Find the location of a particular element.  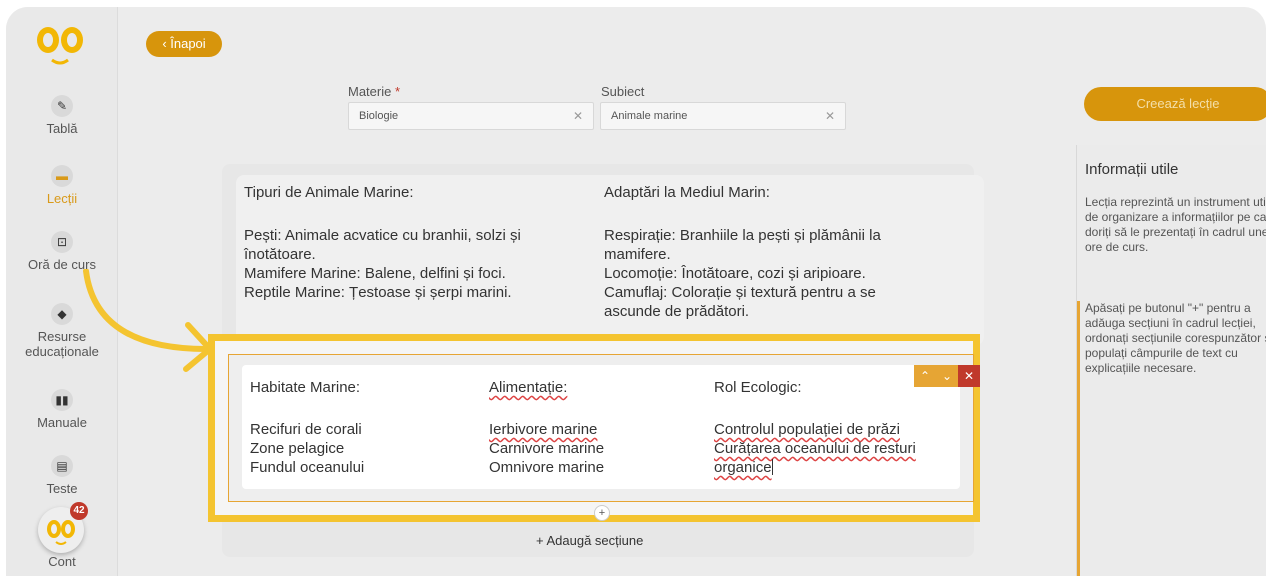

info-title: Informații utile is located at coordinates (1132, 169).